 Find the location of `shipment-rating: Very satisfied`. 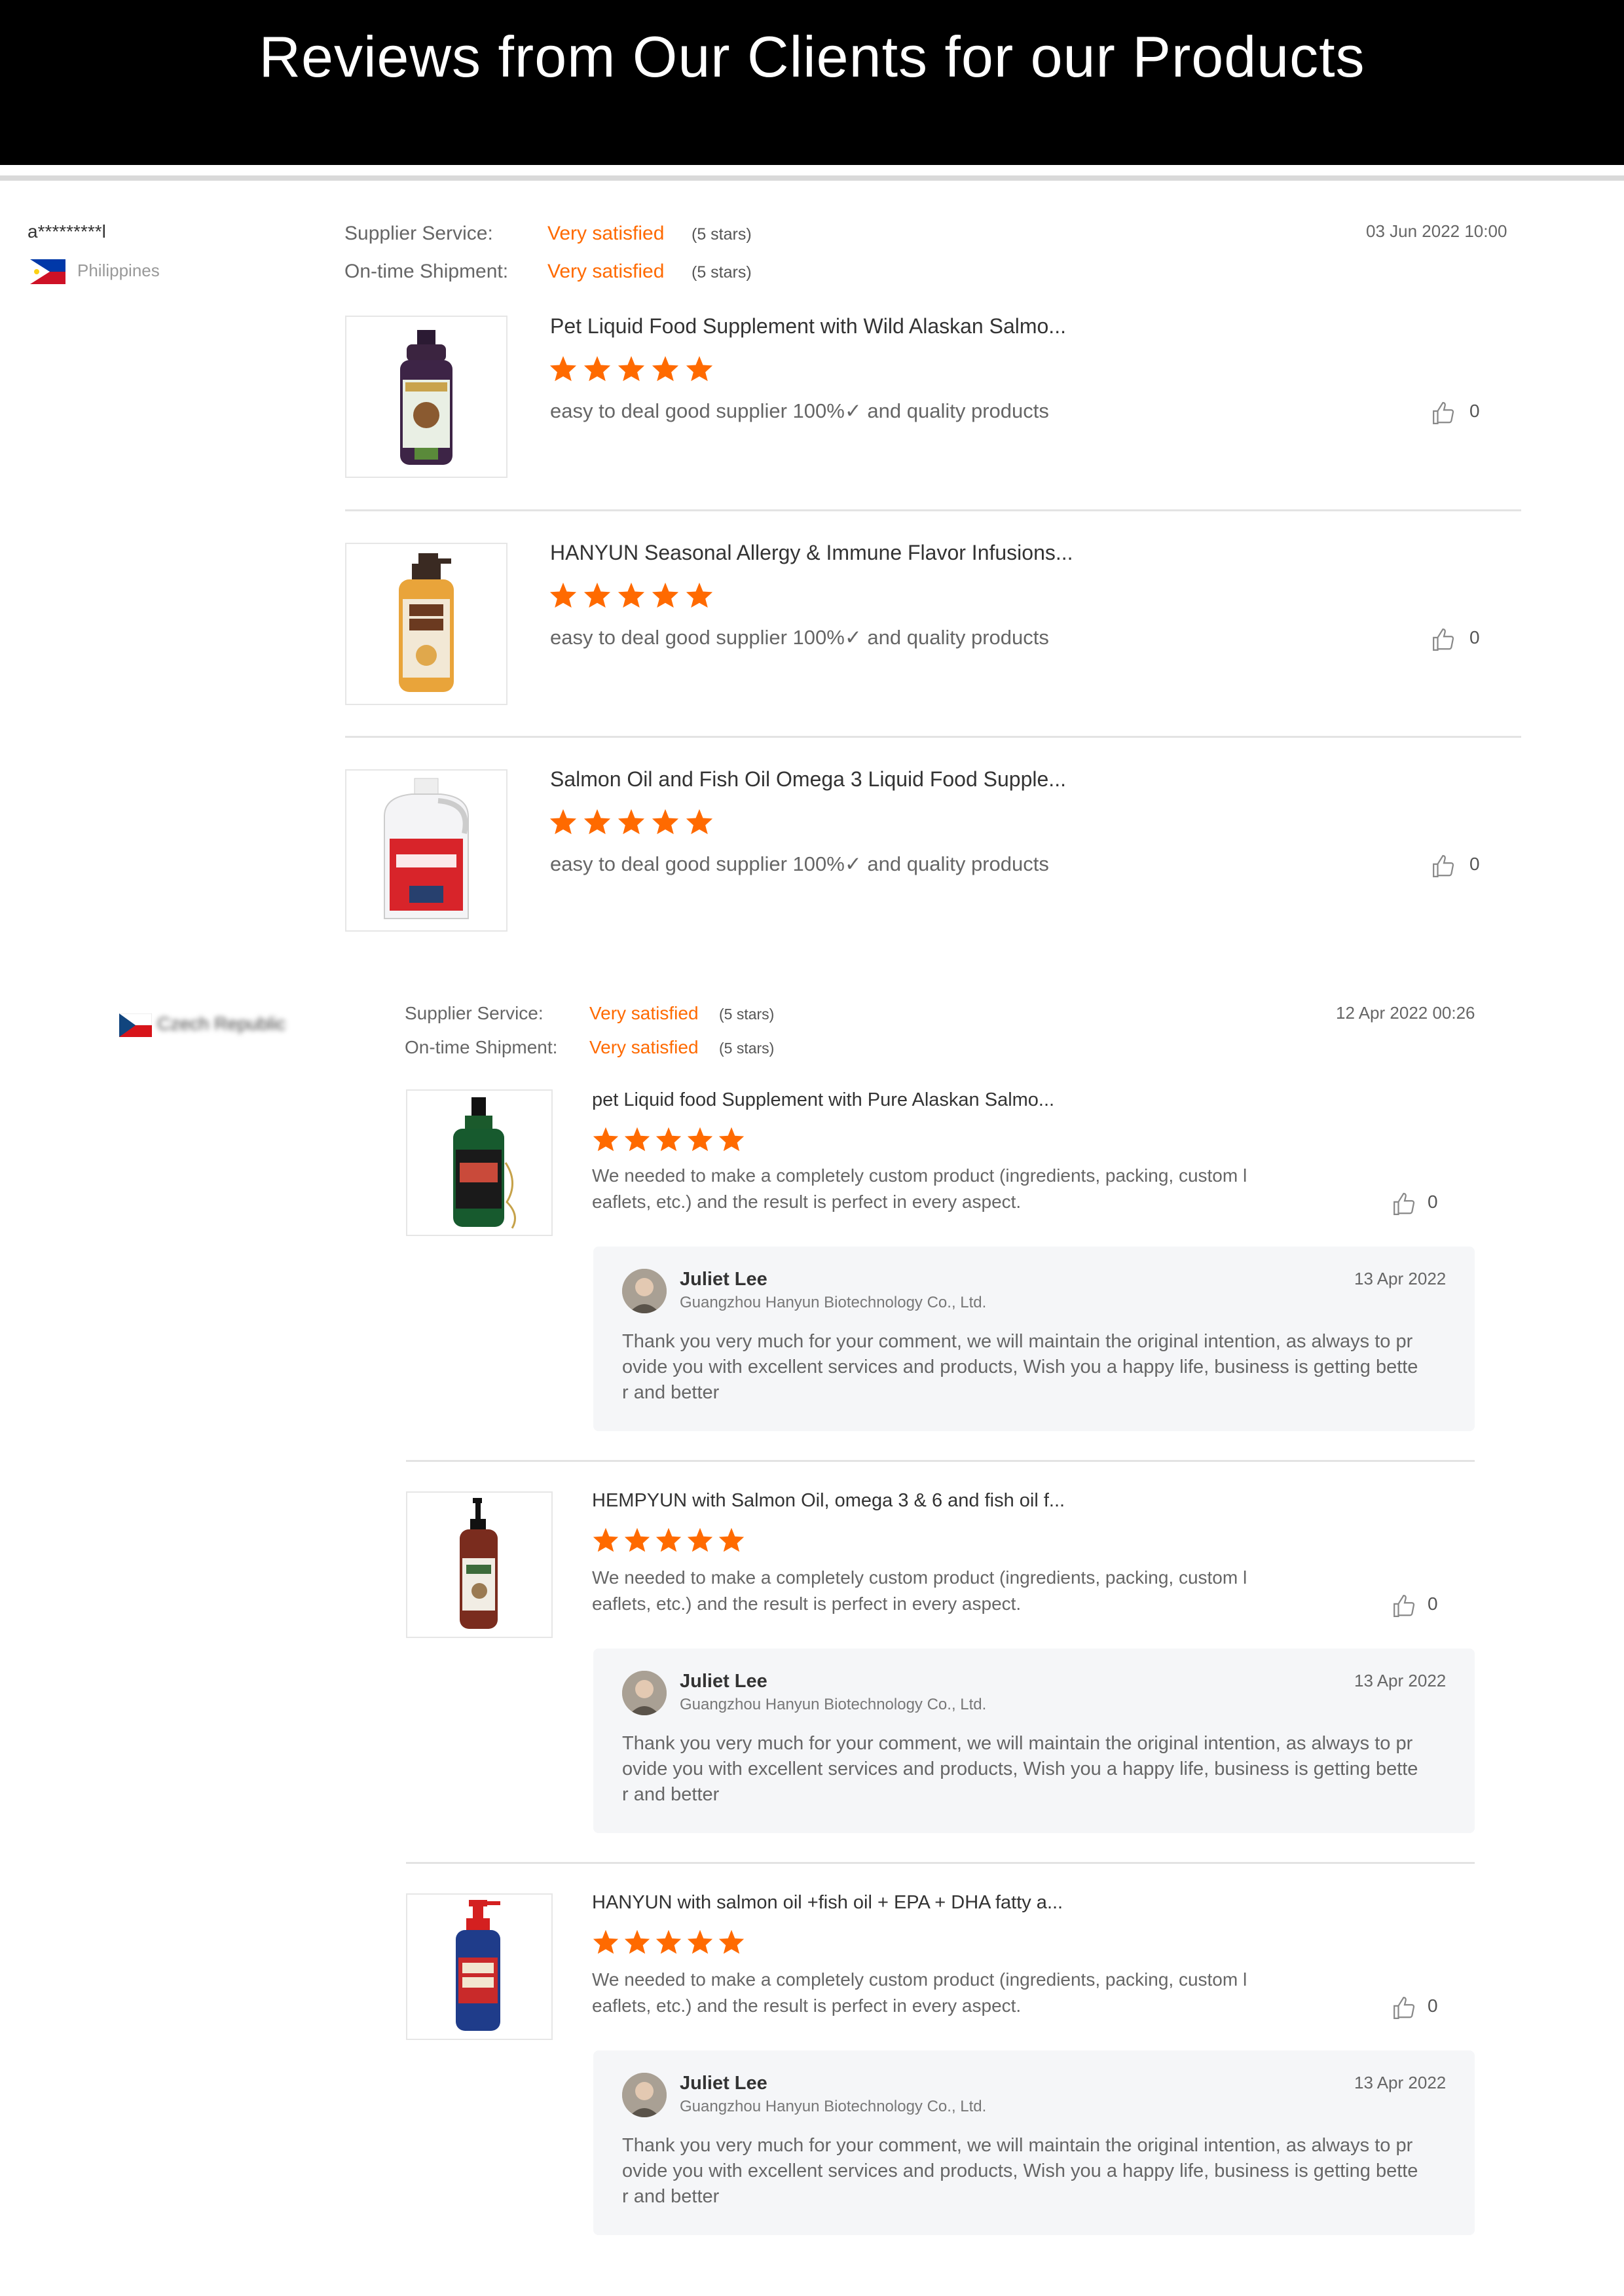

shipment-rating: Very satisfied is located at coordinates (644, 1047).